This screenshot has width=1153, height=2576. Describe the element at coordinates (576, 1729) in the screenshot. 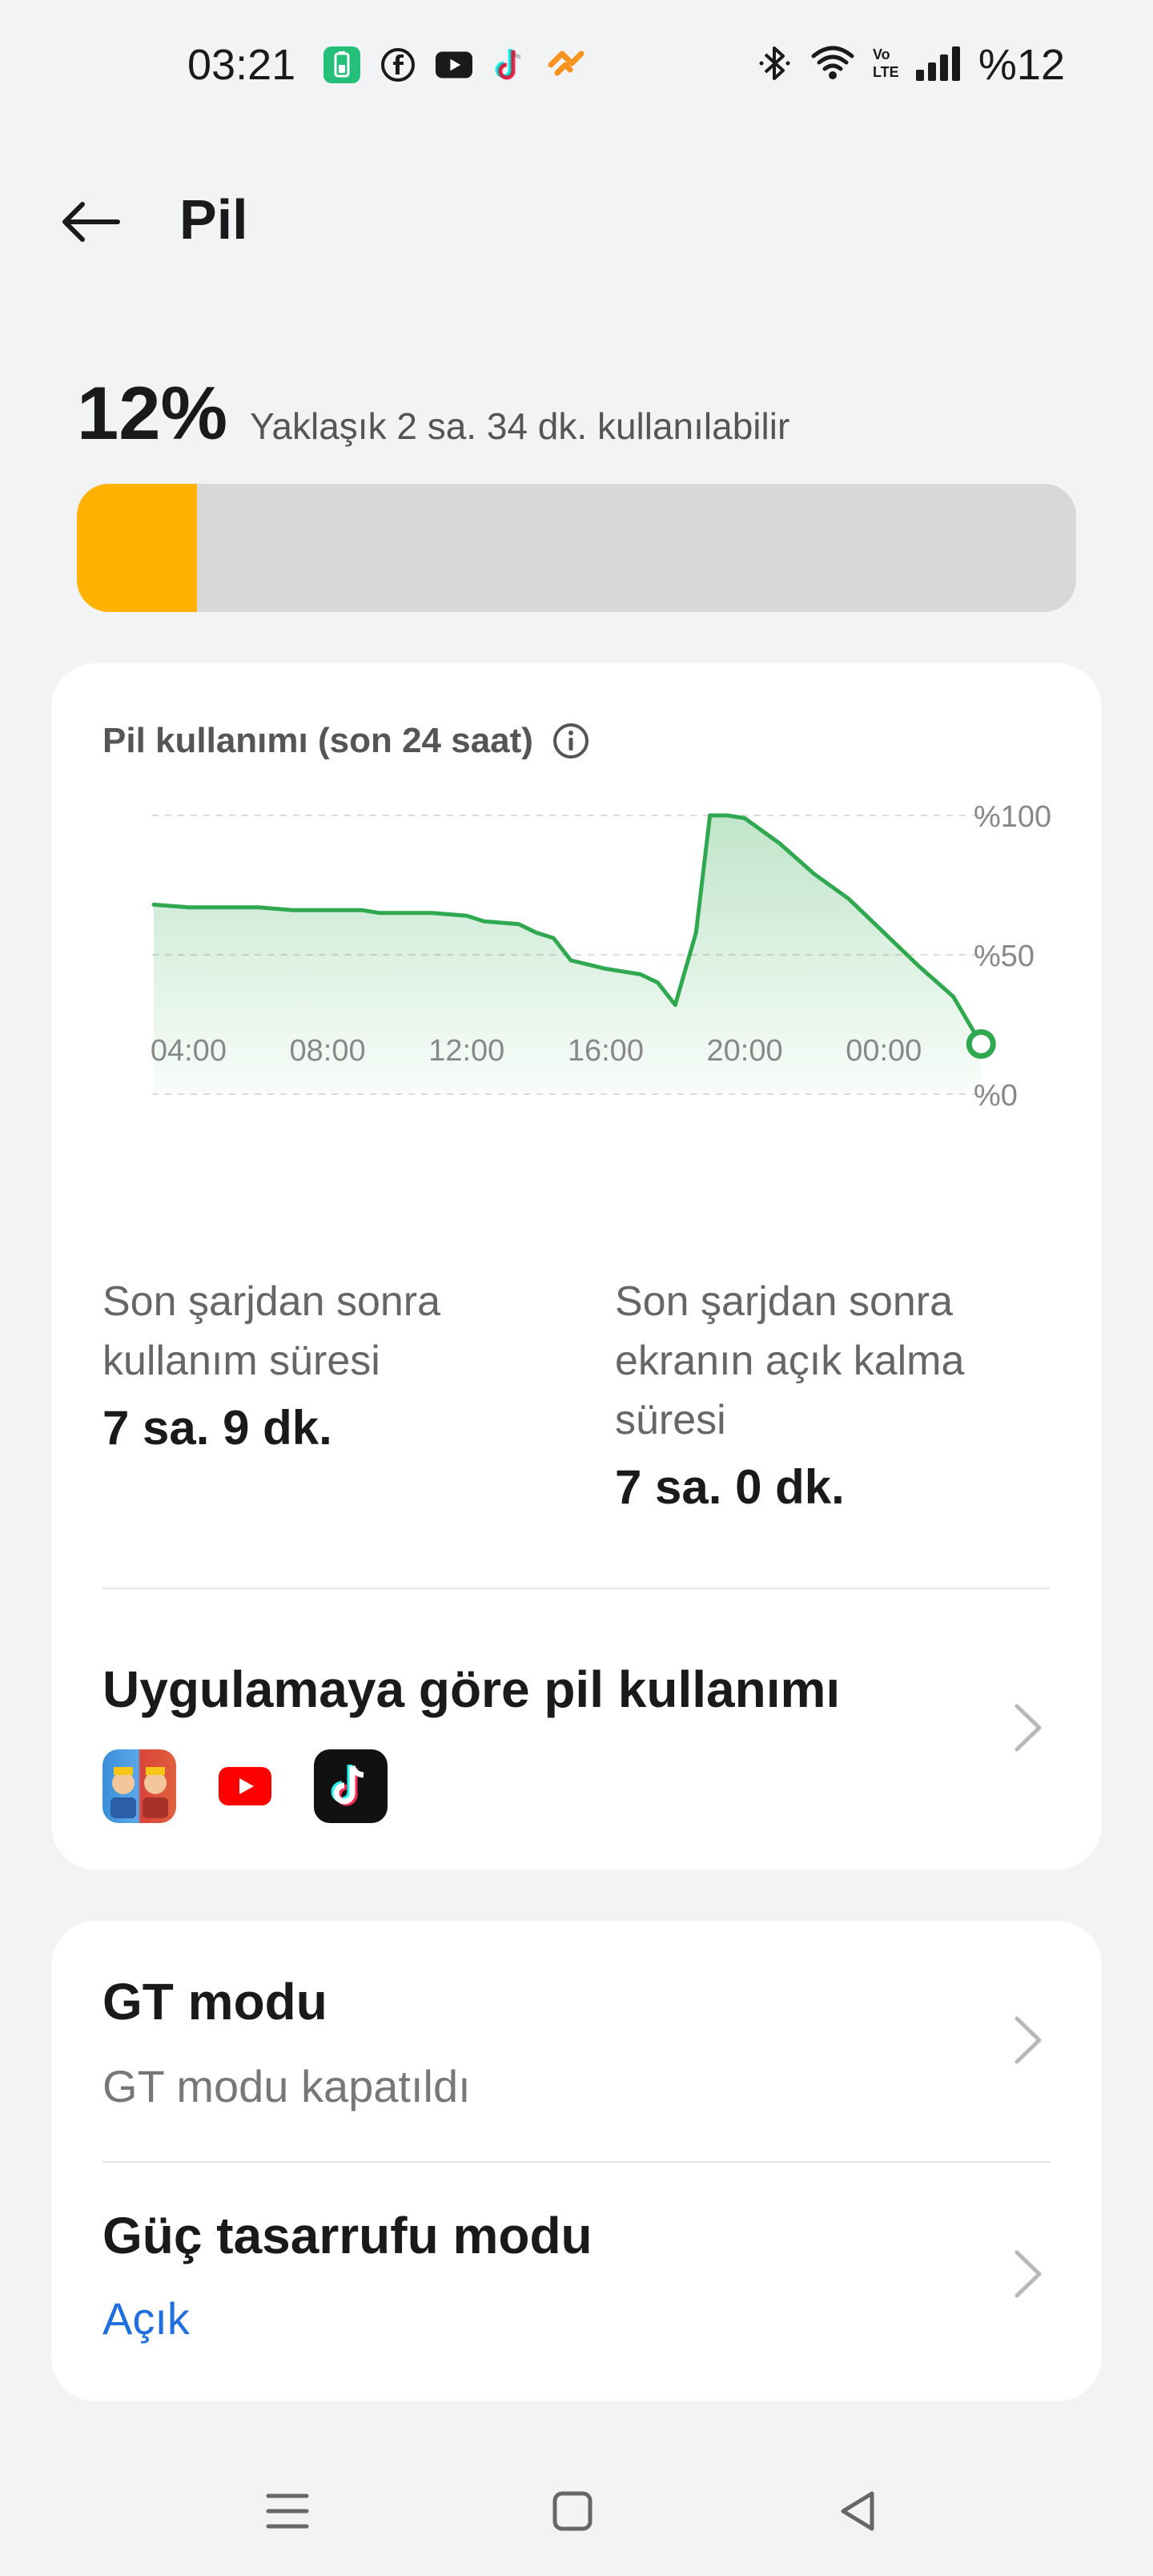

I see `app-usage-row: Uygulamaya göre pil kullanımı` at that location.